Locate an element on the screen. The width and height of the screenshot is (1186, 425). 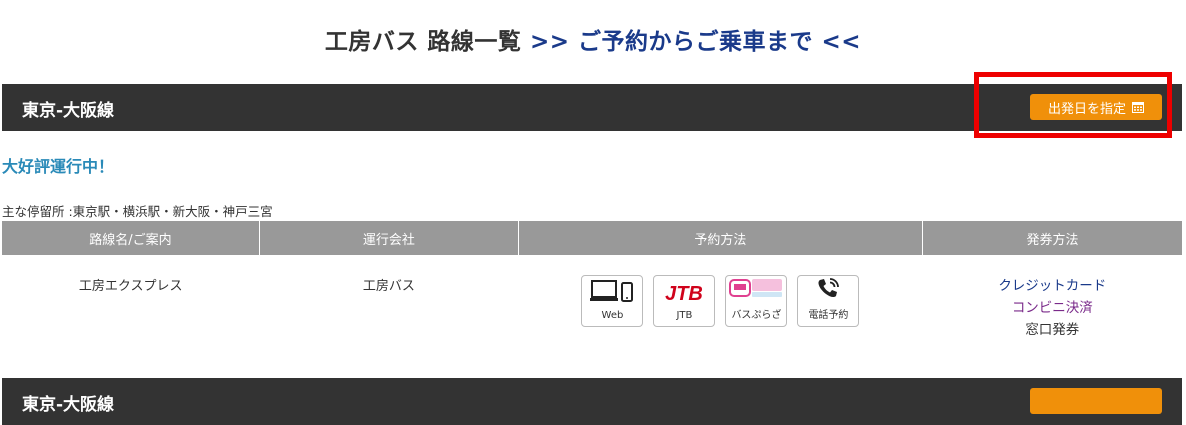
bus-plaza-reservation-button: バスぷらざ is located at coordinates (756, 301).